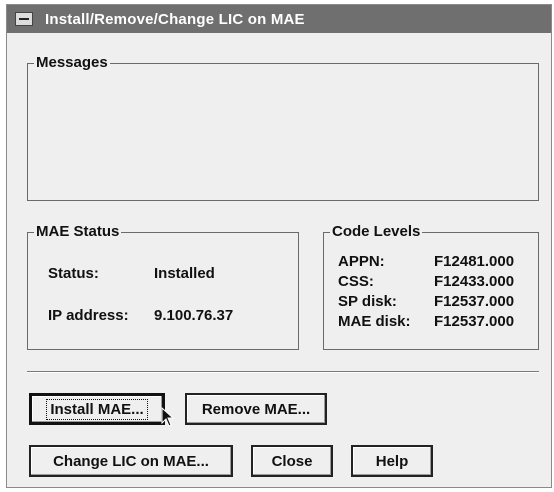 The height and width of the screenshot is (492, 554). Describe the element at coordinates (474, 261) in the screenshot. I see `code-level-value: F12481.000` at that location.